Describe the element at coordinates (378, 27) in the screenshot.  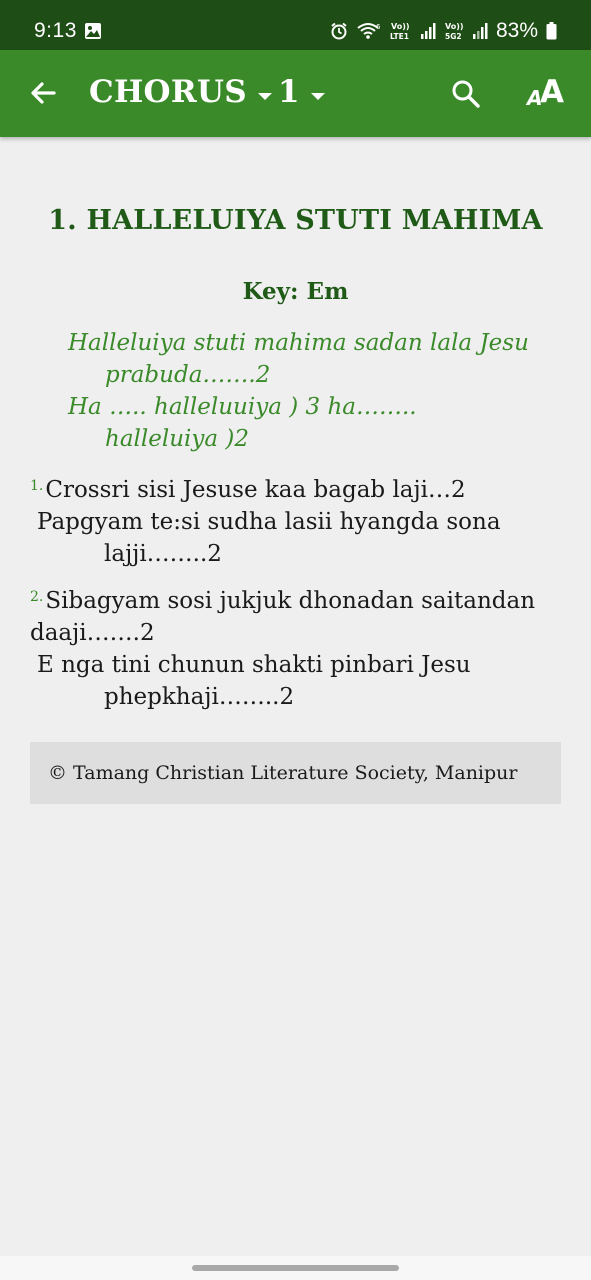
I see `svg-text: 6` at that location.